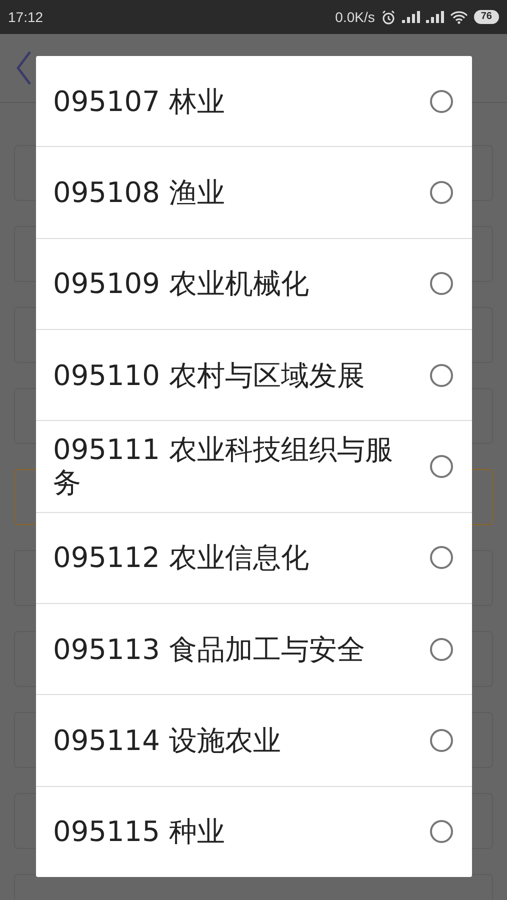 This screenshot has height=900, width=507. What do you see at coordinates (139, 831) in the screenshot?
I see `option-label: 095115 种业` at bounding box center [139, 831].